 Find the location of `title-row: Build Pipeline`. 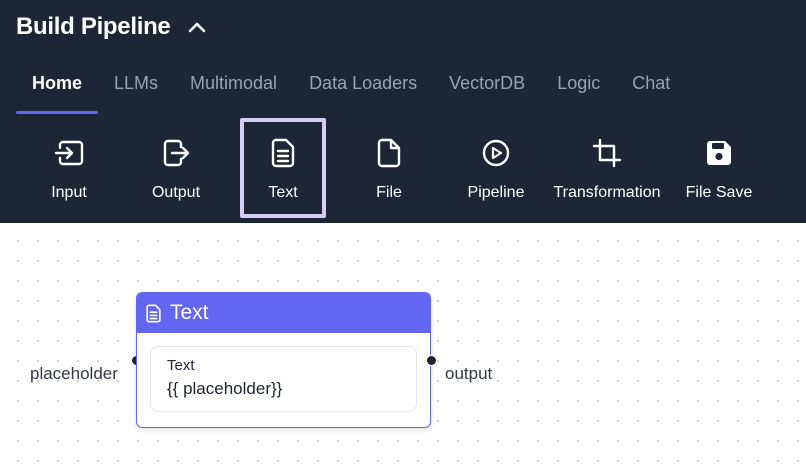

title-row: Build Pipeline is located at coordinates (112, 27).